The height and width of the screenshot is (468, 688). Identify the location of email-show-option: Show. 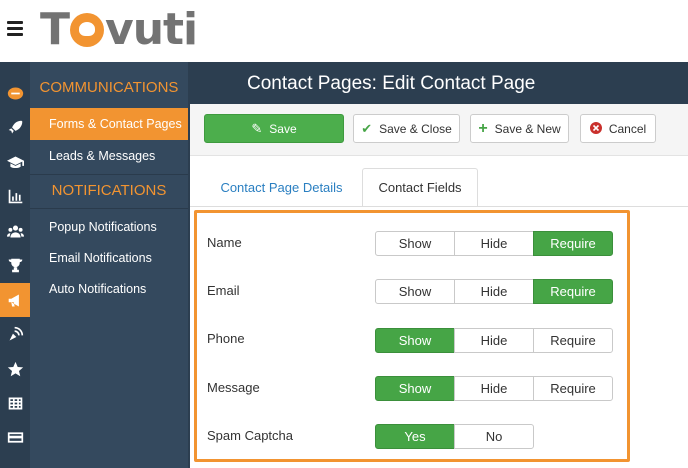
(415, 291).